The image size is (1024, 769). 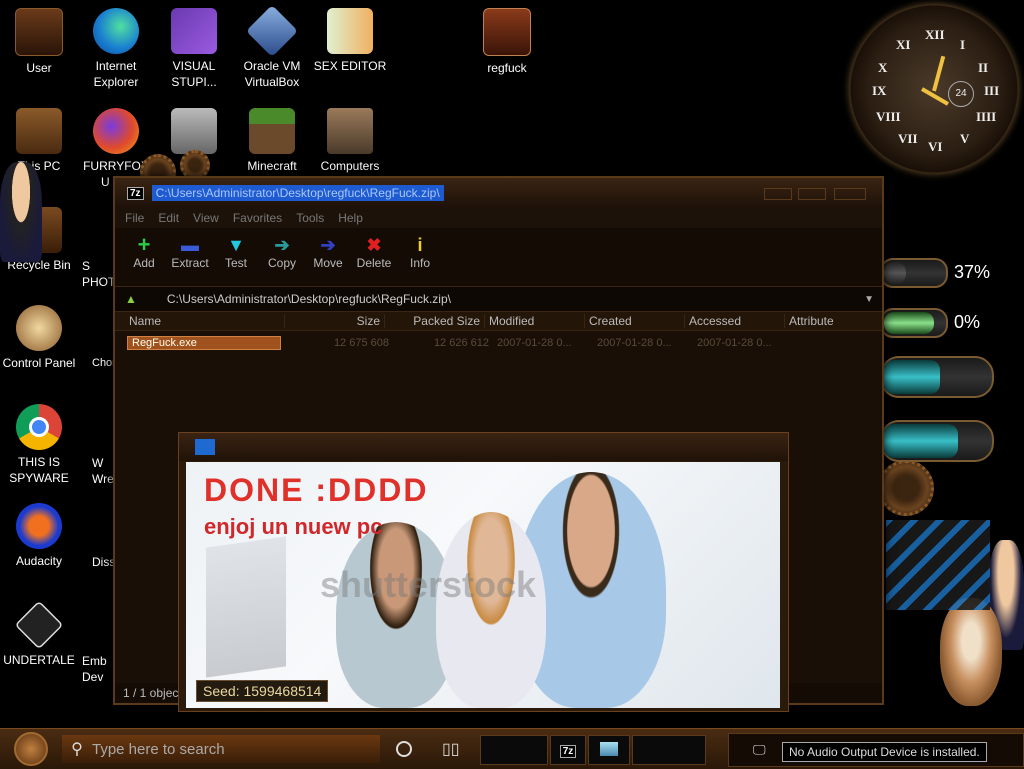 What do you see at coordinates (39, 561) in the screenshot?
I see `desktop-icon-label: Audacity` at bounding box center [39, 561].